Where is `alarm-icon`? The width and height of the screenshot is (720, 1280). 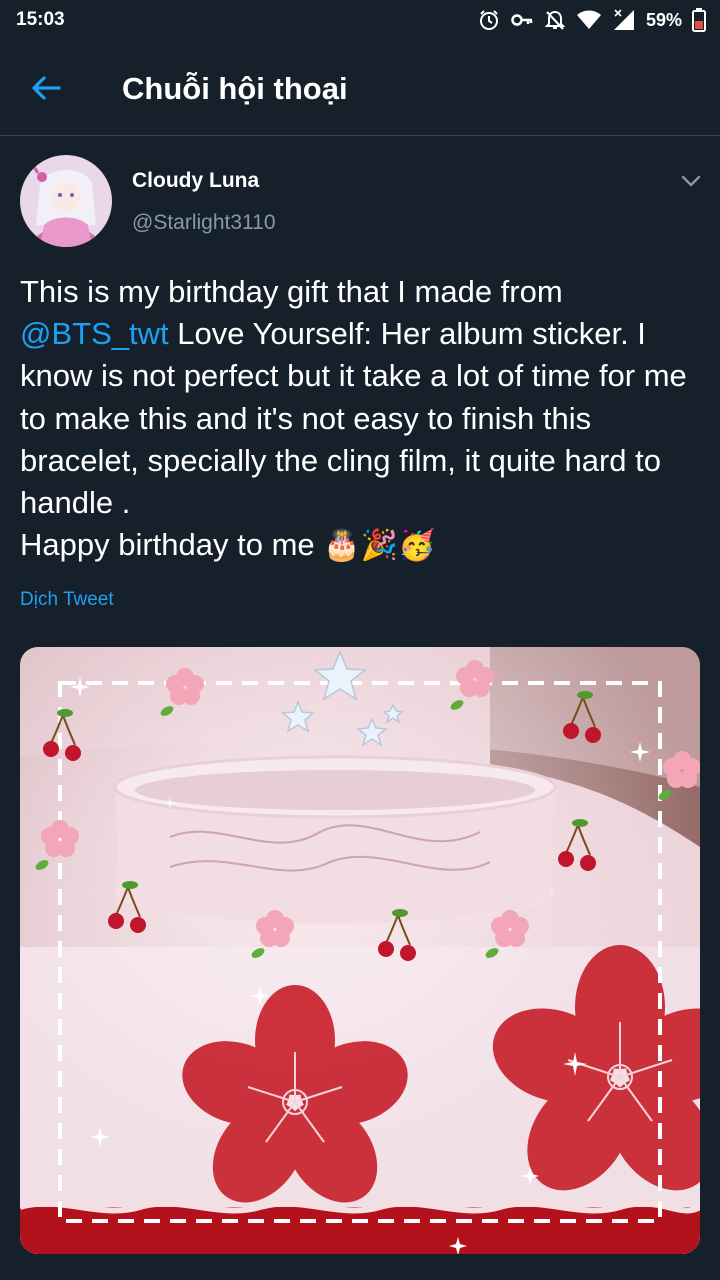 alarm-icon is located at coordinates (489, 20).